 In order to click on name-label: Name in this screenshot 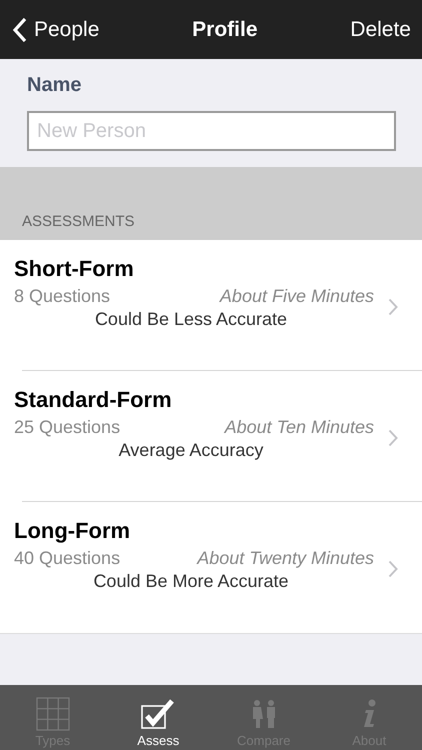, I will do `click(54, 85)`.